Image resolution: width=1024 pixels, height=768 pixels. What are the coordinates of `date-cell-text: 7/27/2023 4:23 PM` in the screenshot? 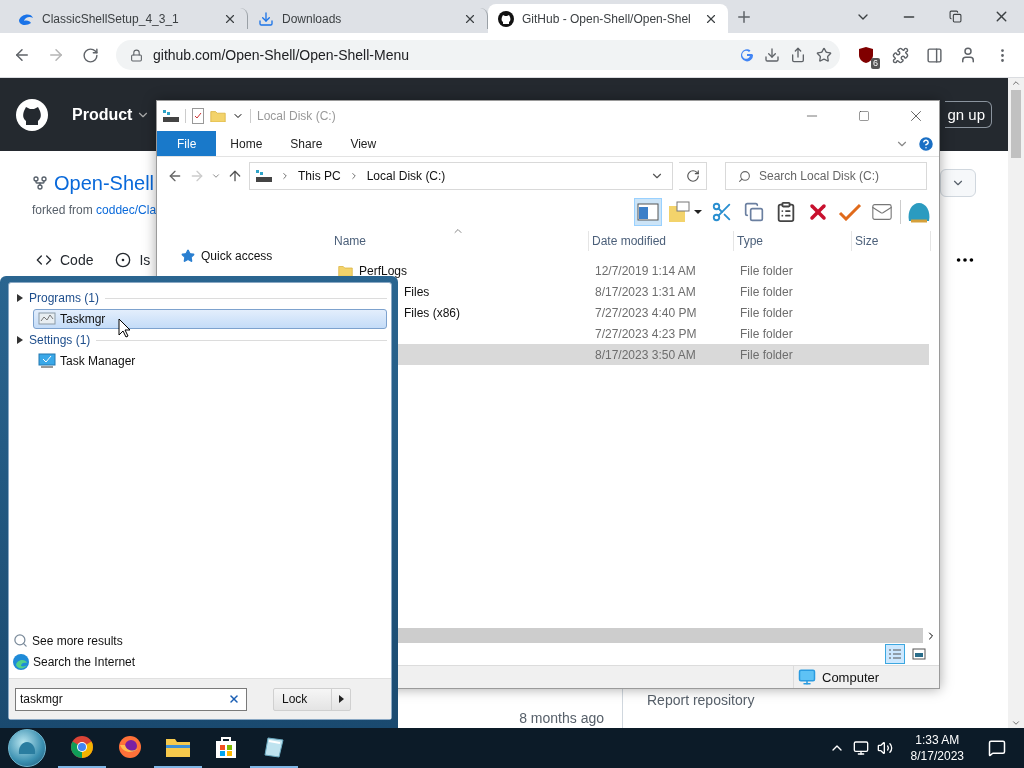 It's located at (646, 333).